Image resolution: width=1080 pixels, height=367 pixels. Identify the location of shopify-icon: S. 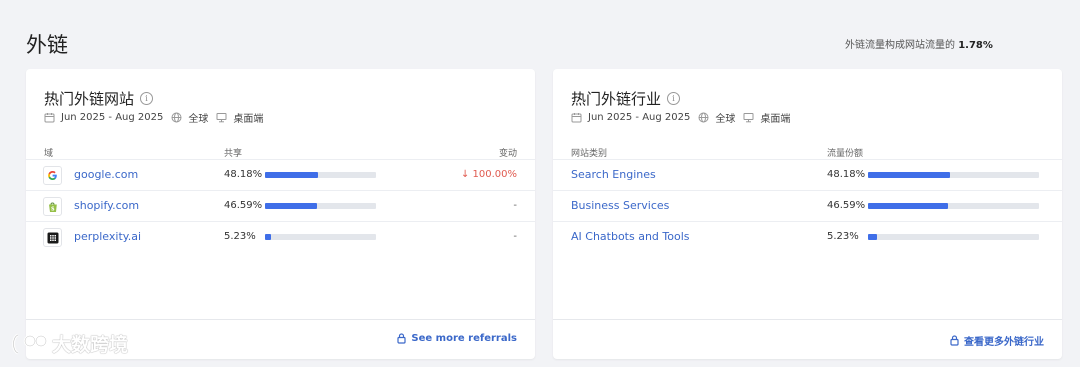
(52, 206).